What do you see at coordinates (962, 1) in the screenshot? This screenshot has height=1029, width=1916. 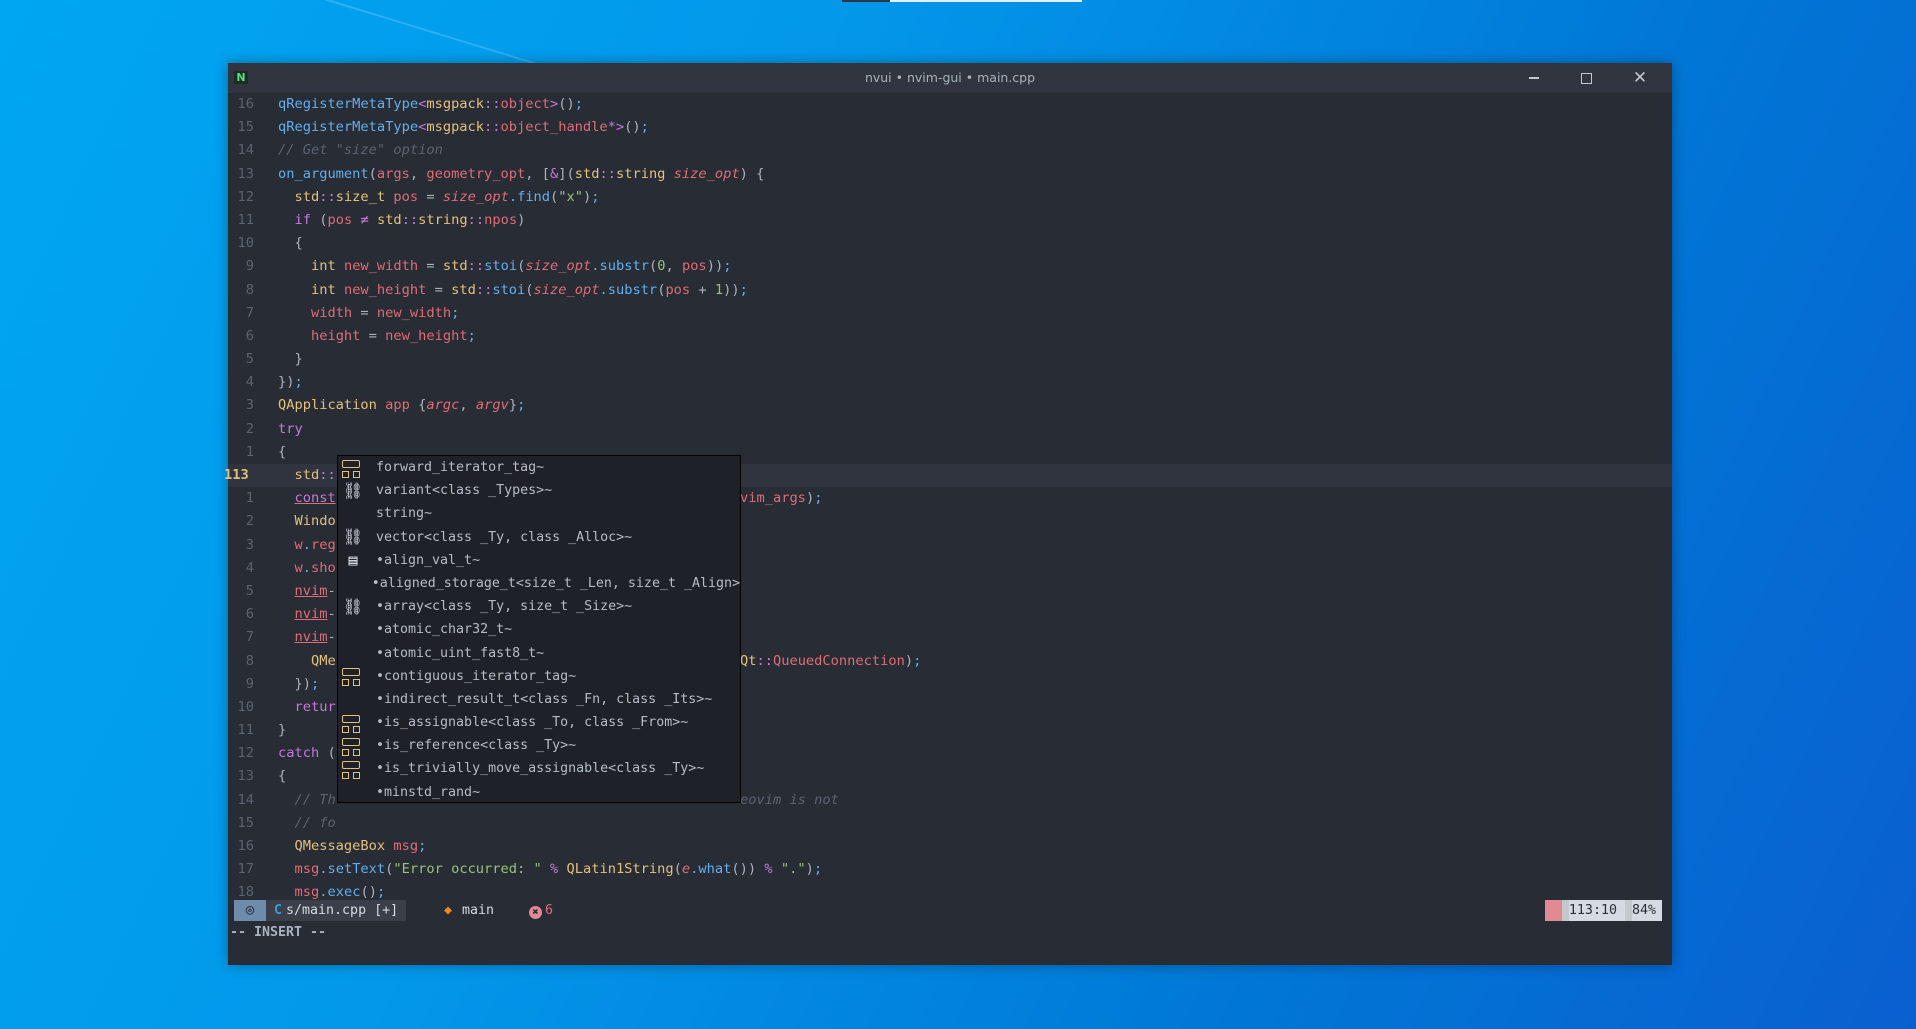 I see `top-screen-bar` at bounding box center [962, 1].